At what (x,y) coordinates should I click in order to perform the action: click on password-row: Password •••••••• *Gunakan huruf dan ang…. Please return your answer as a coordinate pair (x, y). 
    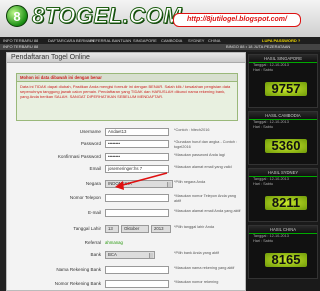
    Looking at the image, I should click on (126, 145).